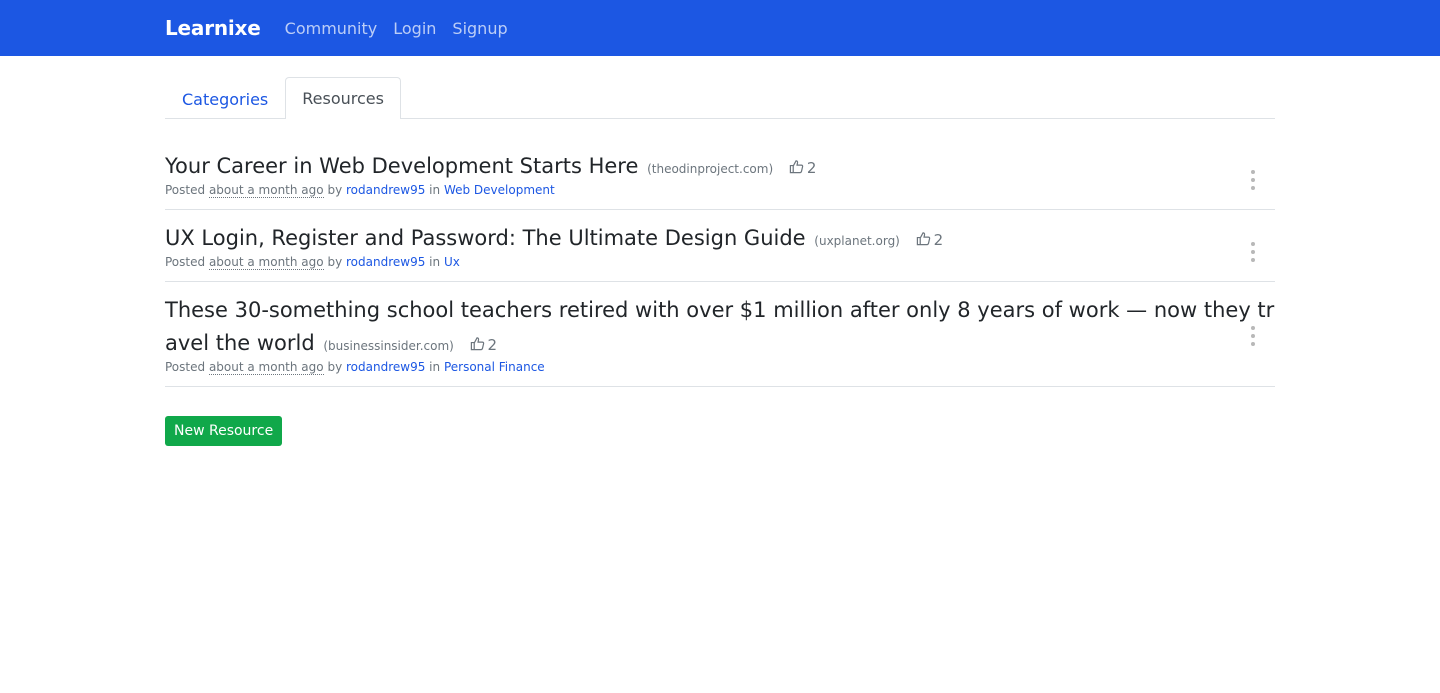 The width and height of the screenshot is (1440, 693). What do you see at coordinates (720, 28) in the screenshot?
I see `top-navbar: Learnixe Community Login Signup` at bounding box center [720, 28].